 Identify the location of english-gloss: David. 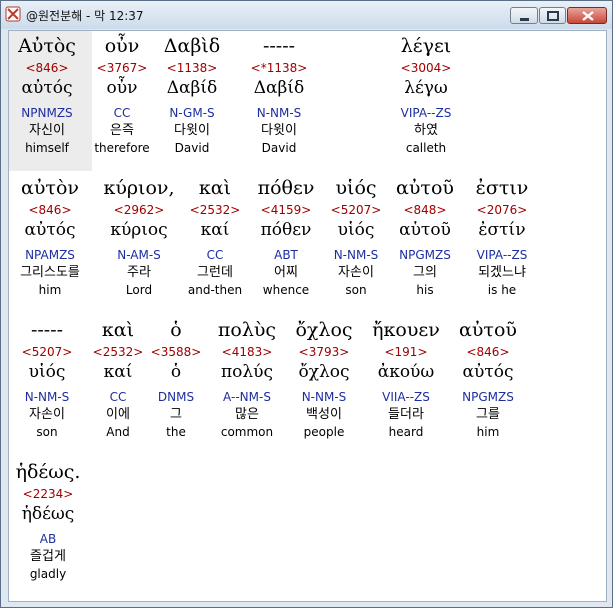
(192, 148).